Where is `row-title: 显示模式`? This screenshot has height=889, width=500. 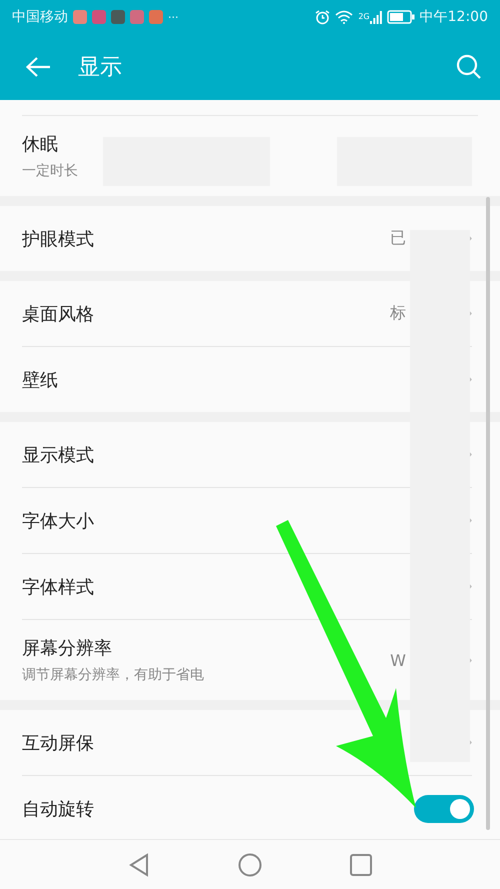 row-title: 显示模式 is located at coordinates (58, 454).